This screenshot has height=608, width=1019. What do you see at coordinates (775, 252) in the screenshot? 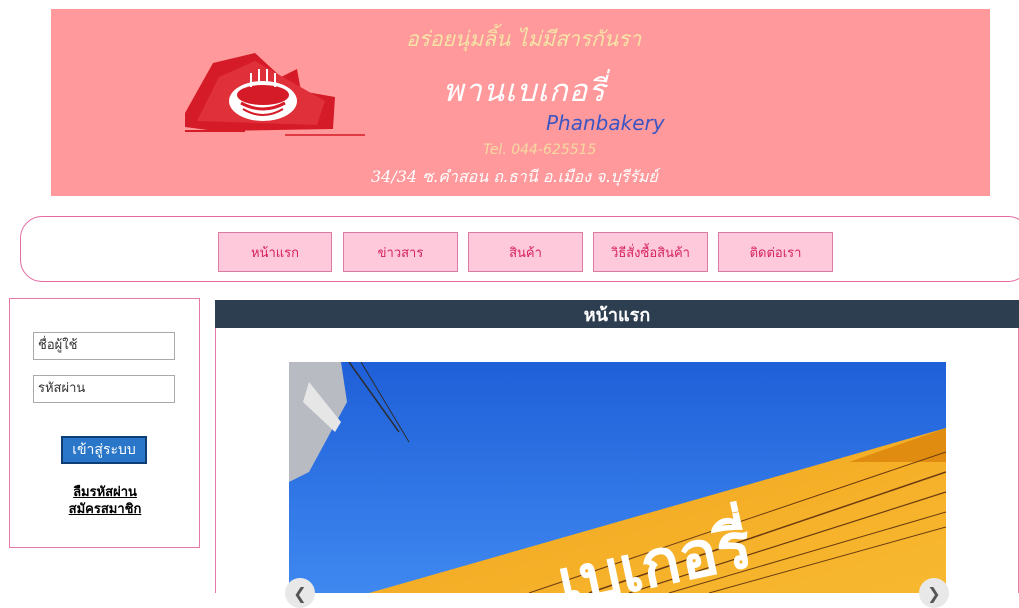
I see `nav-item-contact: ติดต่อเรา` at bounding box center [775, 252].